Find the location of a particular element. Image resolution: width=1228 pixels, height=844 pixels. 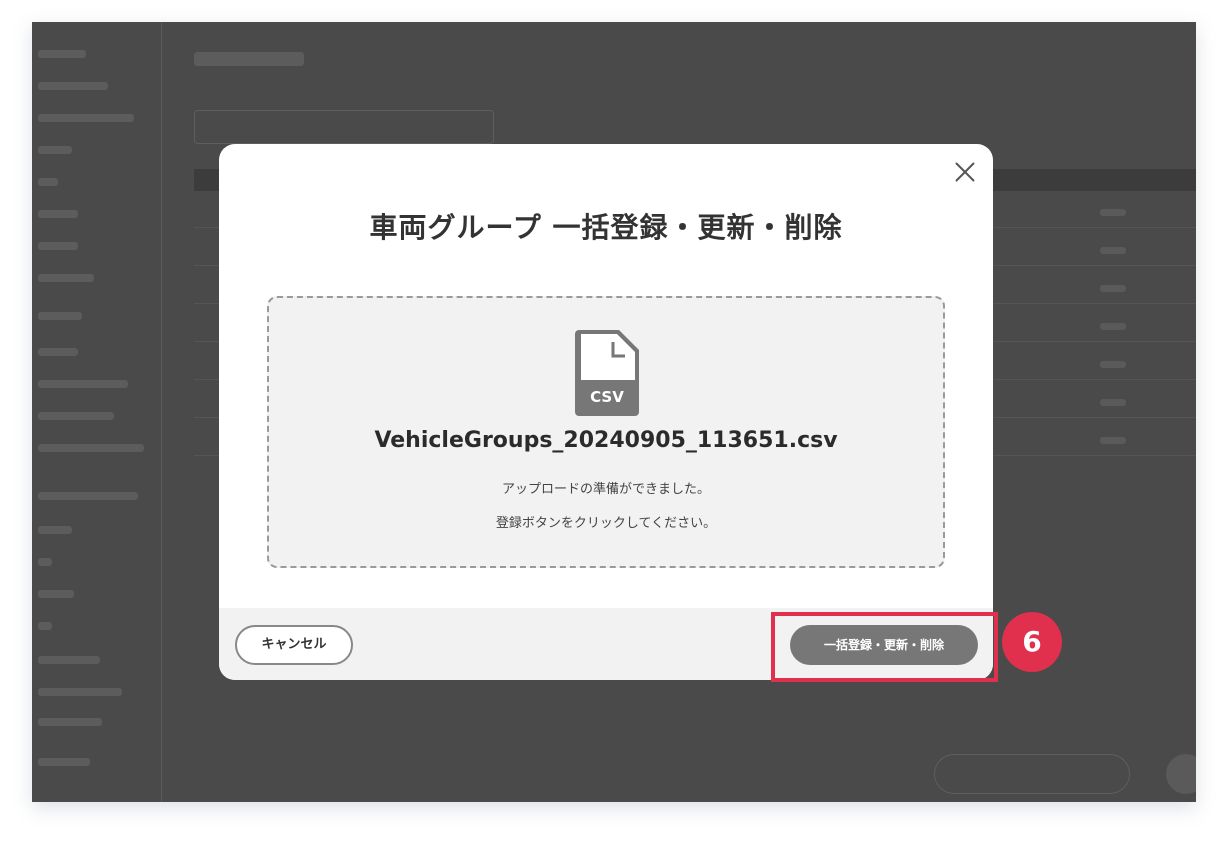

step-badge: 6 is located at coordinates (1032, 642).